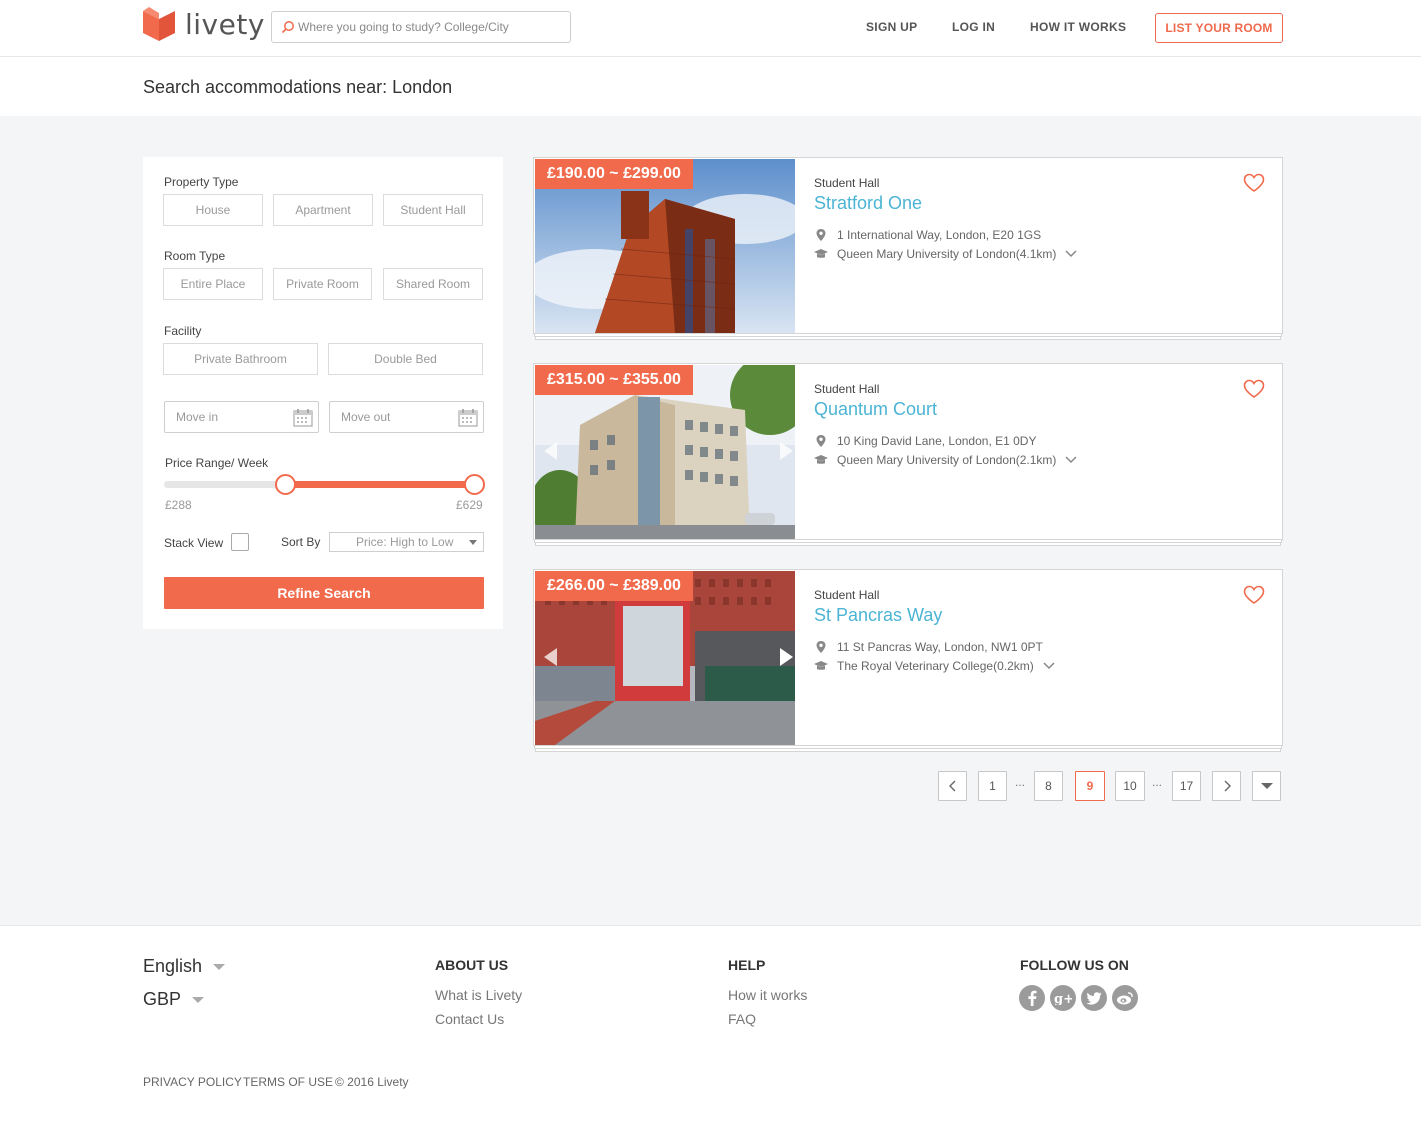  What do you see at coordinates (742, 1019) in the screenshot?
I see `faq-link: FAQ` at bounding box center [742, 1019].